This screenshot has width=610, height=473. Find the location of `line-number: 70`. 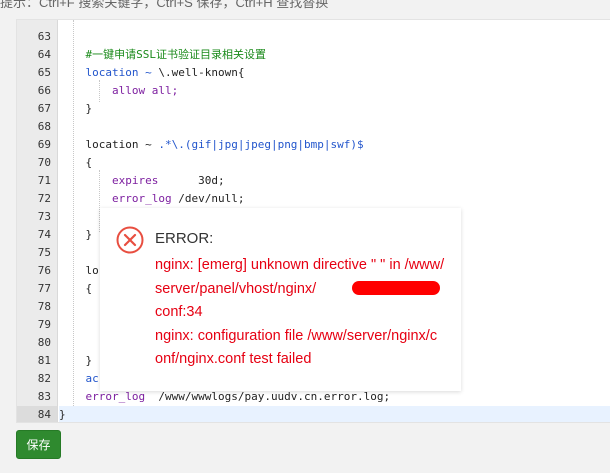

line-number: 70 is located at coordinates (44, 162).